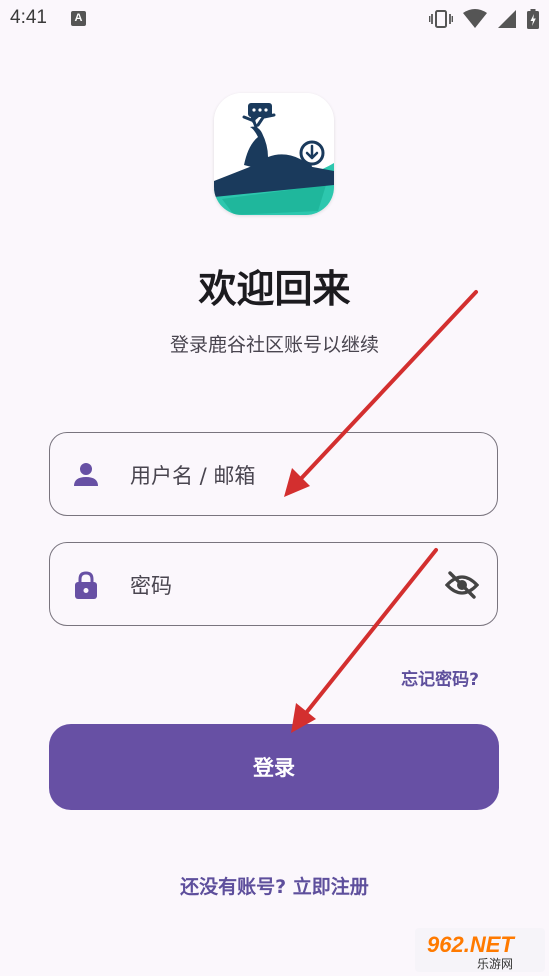 This screenshot has width=549, height=976. I want to click on login-button: 登录, so click(274, 767).